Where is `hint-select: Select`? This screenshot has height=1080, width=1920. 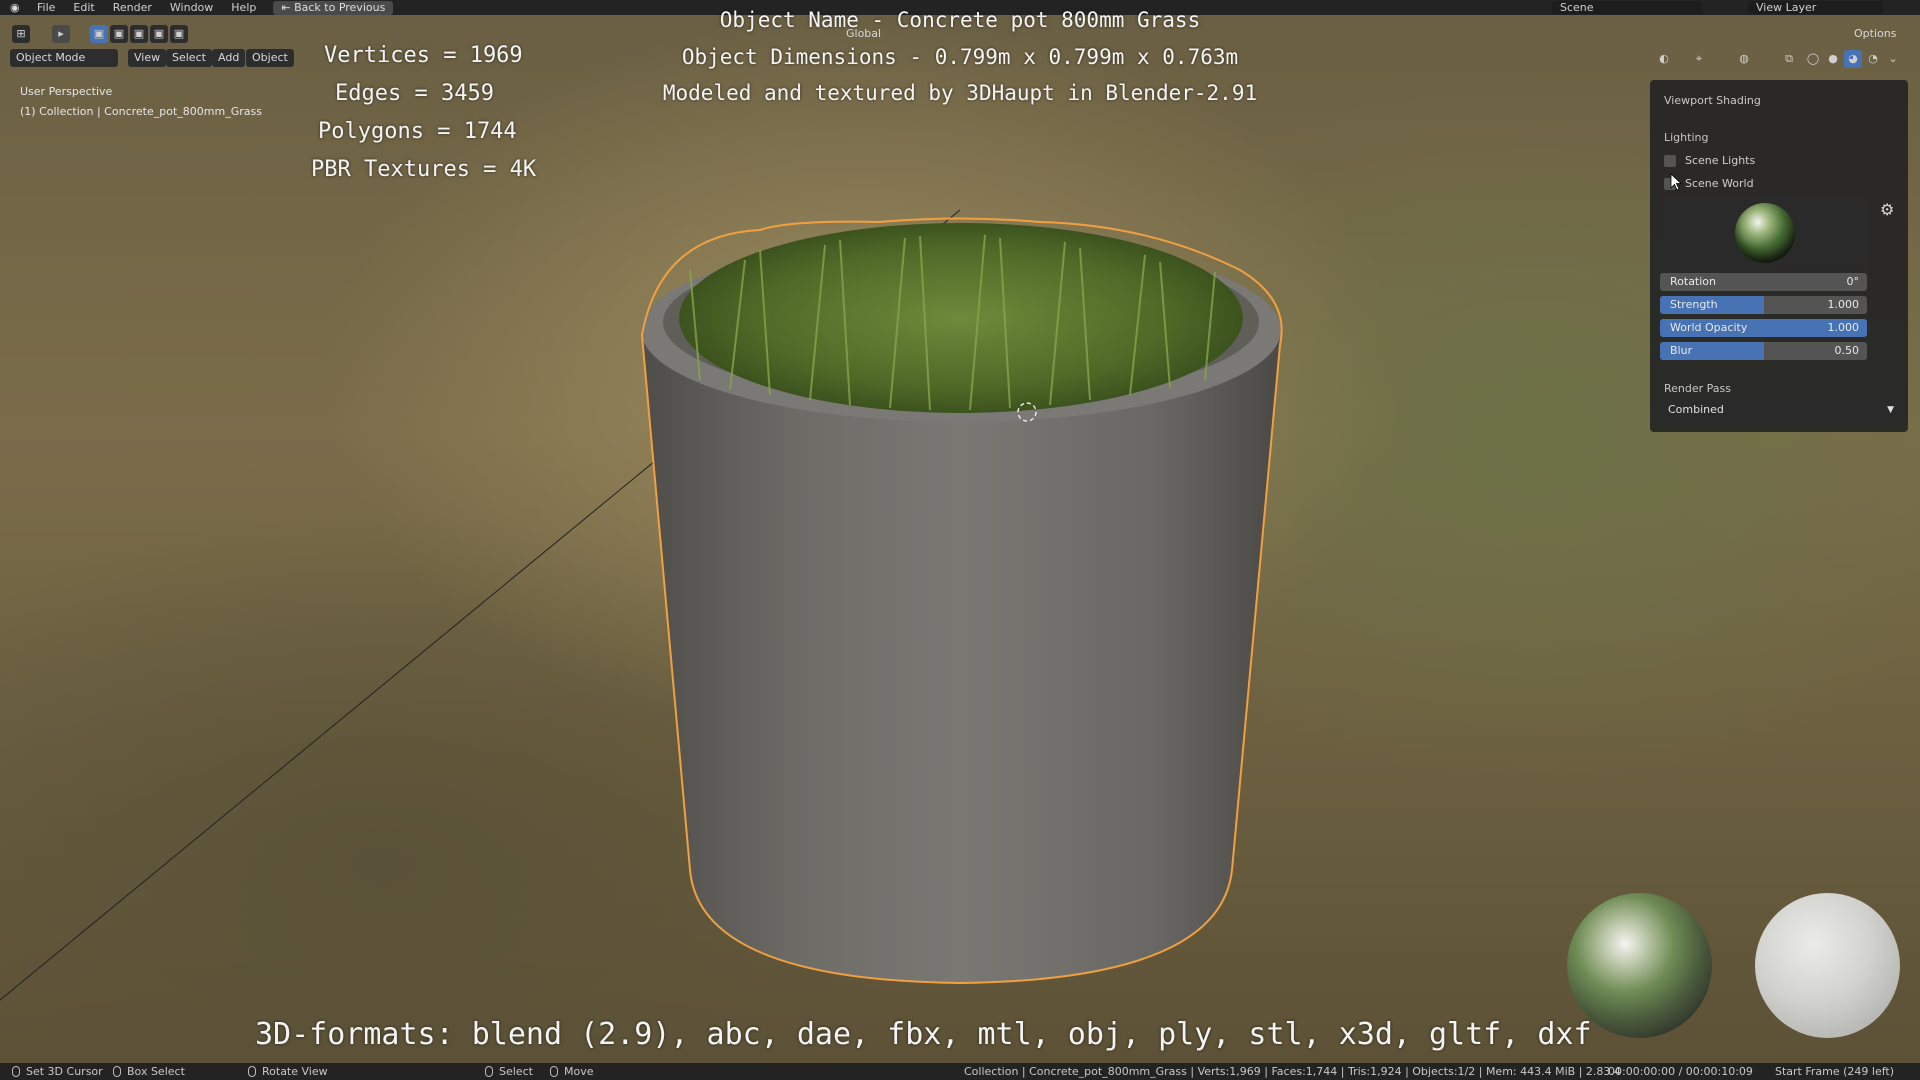 hint-select: Select is located at coordinates (509, 1071).